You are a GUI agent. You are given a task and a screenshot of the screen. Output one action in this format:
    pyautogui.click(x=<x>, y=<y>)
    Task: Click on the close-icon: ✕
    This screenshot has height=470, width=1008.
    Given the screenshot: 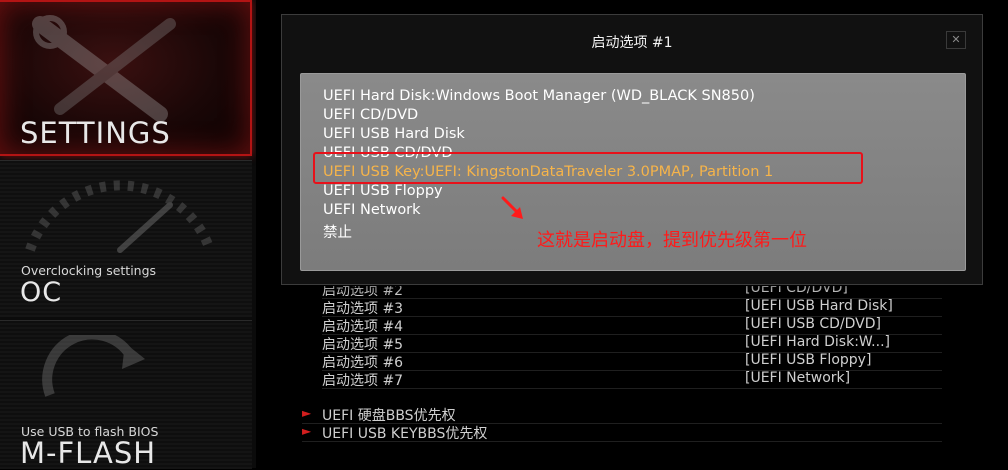 What is the action you would take?
    pyautogui.click(x=956, y=40)
    